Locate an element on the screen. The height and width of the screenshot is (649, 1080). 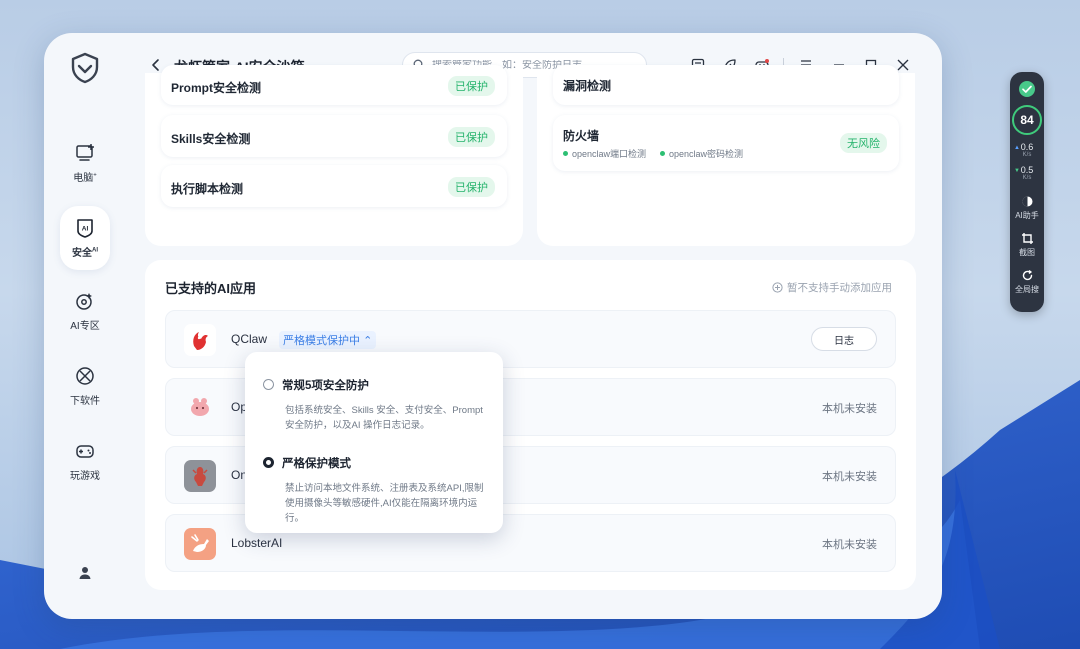
screenshot-button: 截图 is located at coordinates (1027, 245).